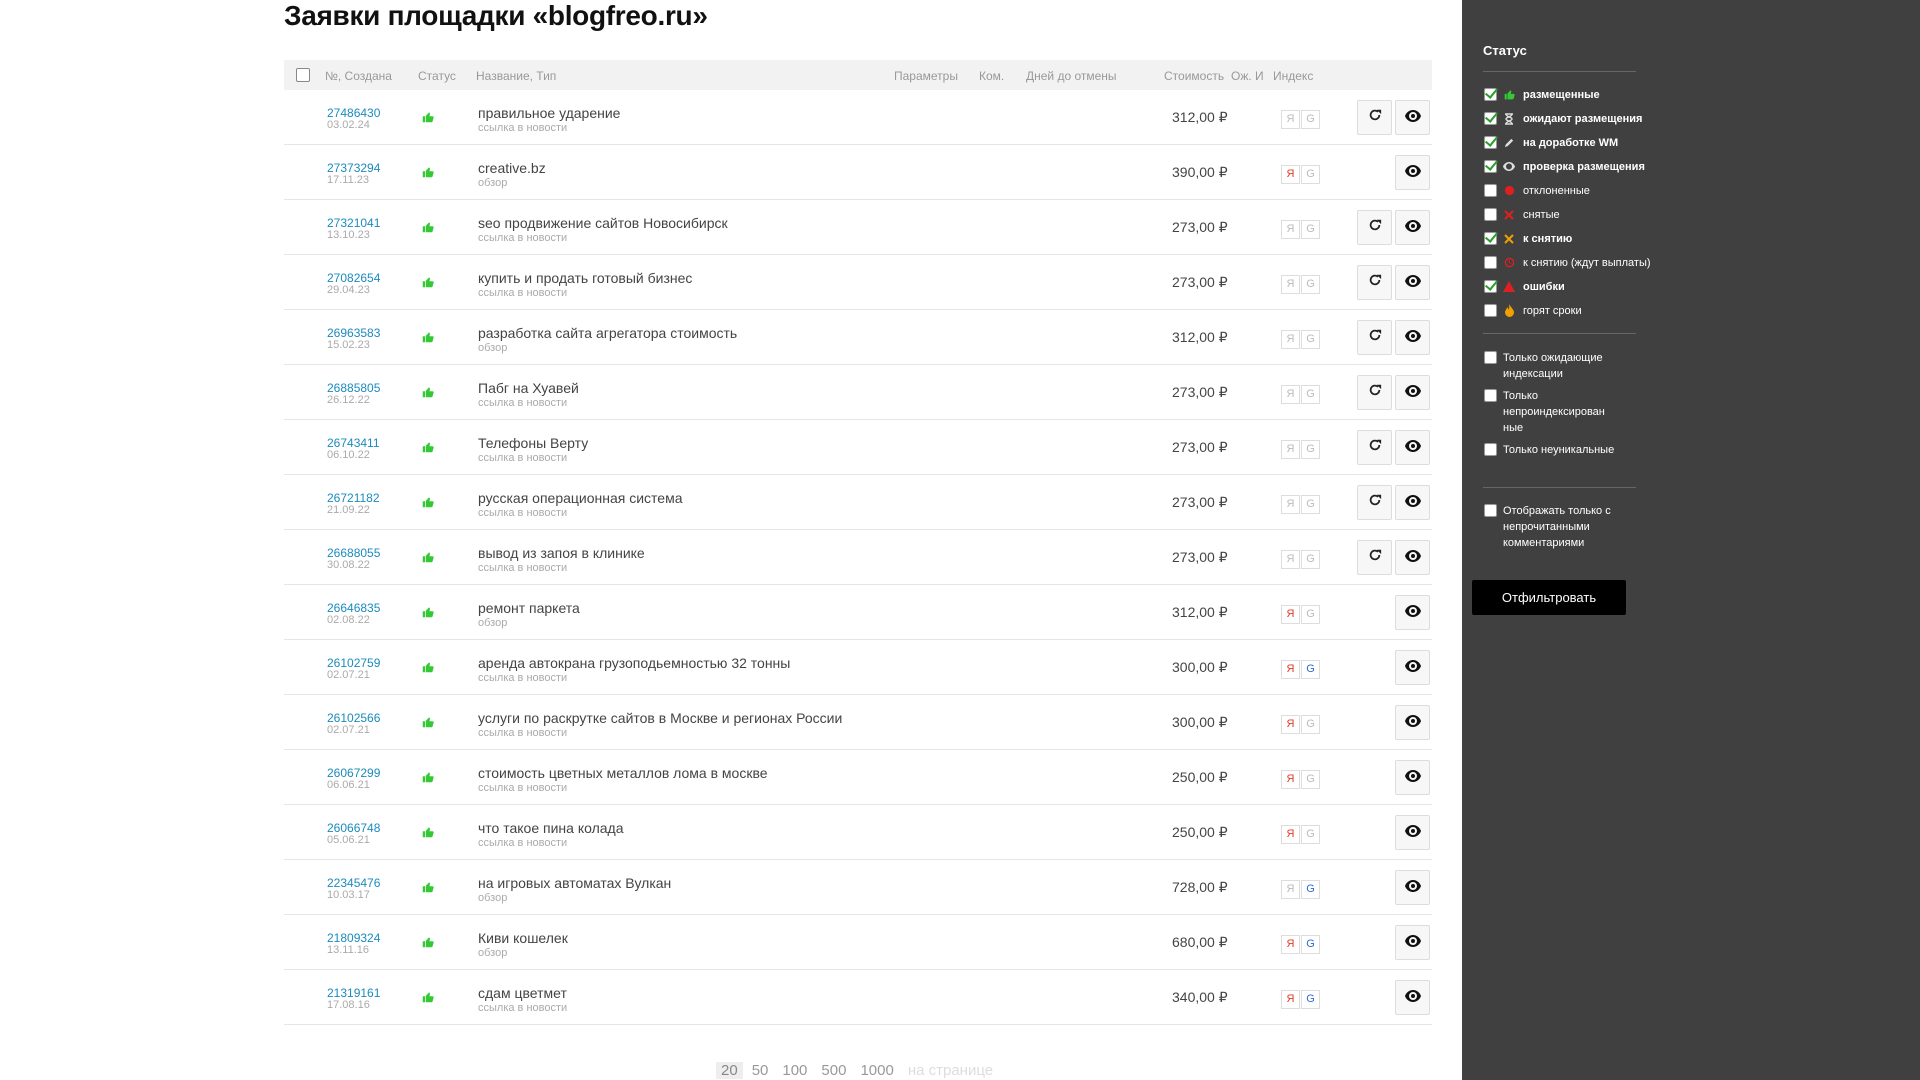 The image size is (1920, 1080). Describe the element at coordinates (353, 113) in the screenshot. I see `request-number-link: 27486430` at that location.